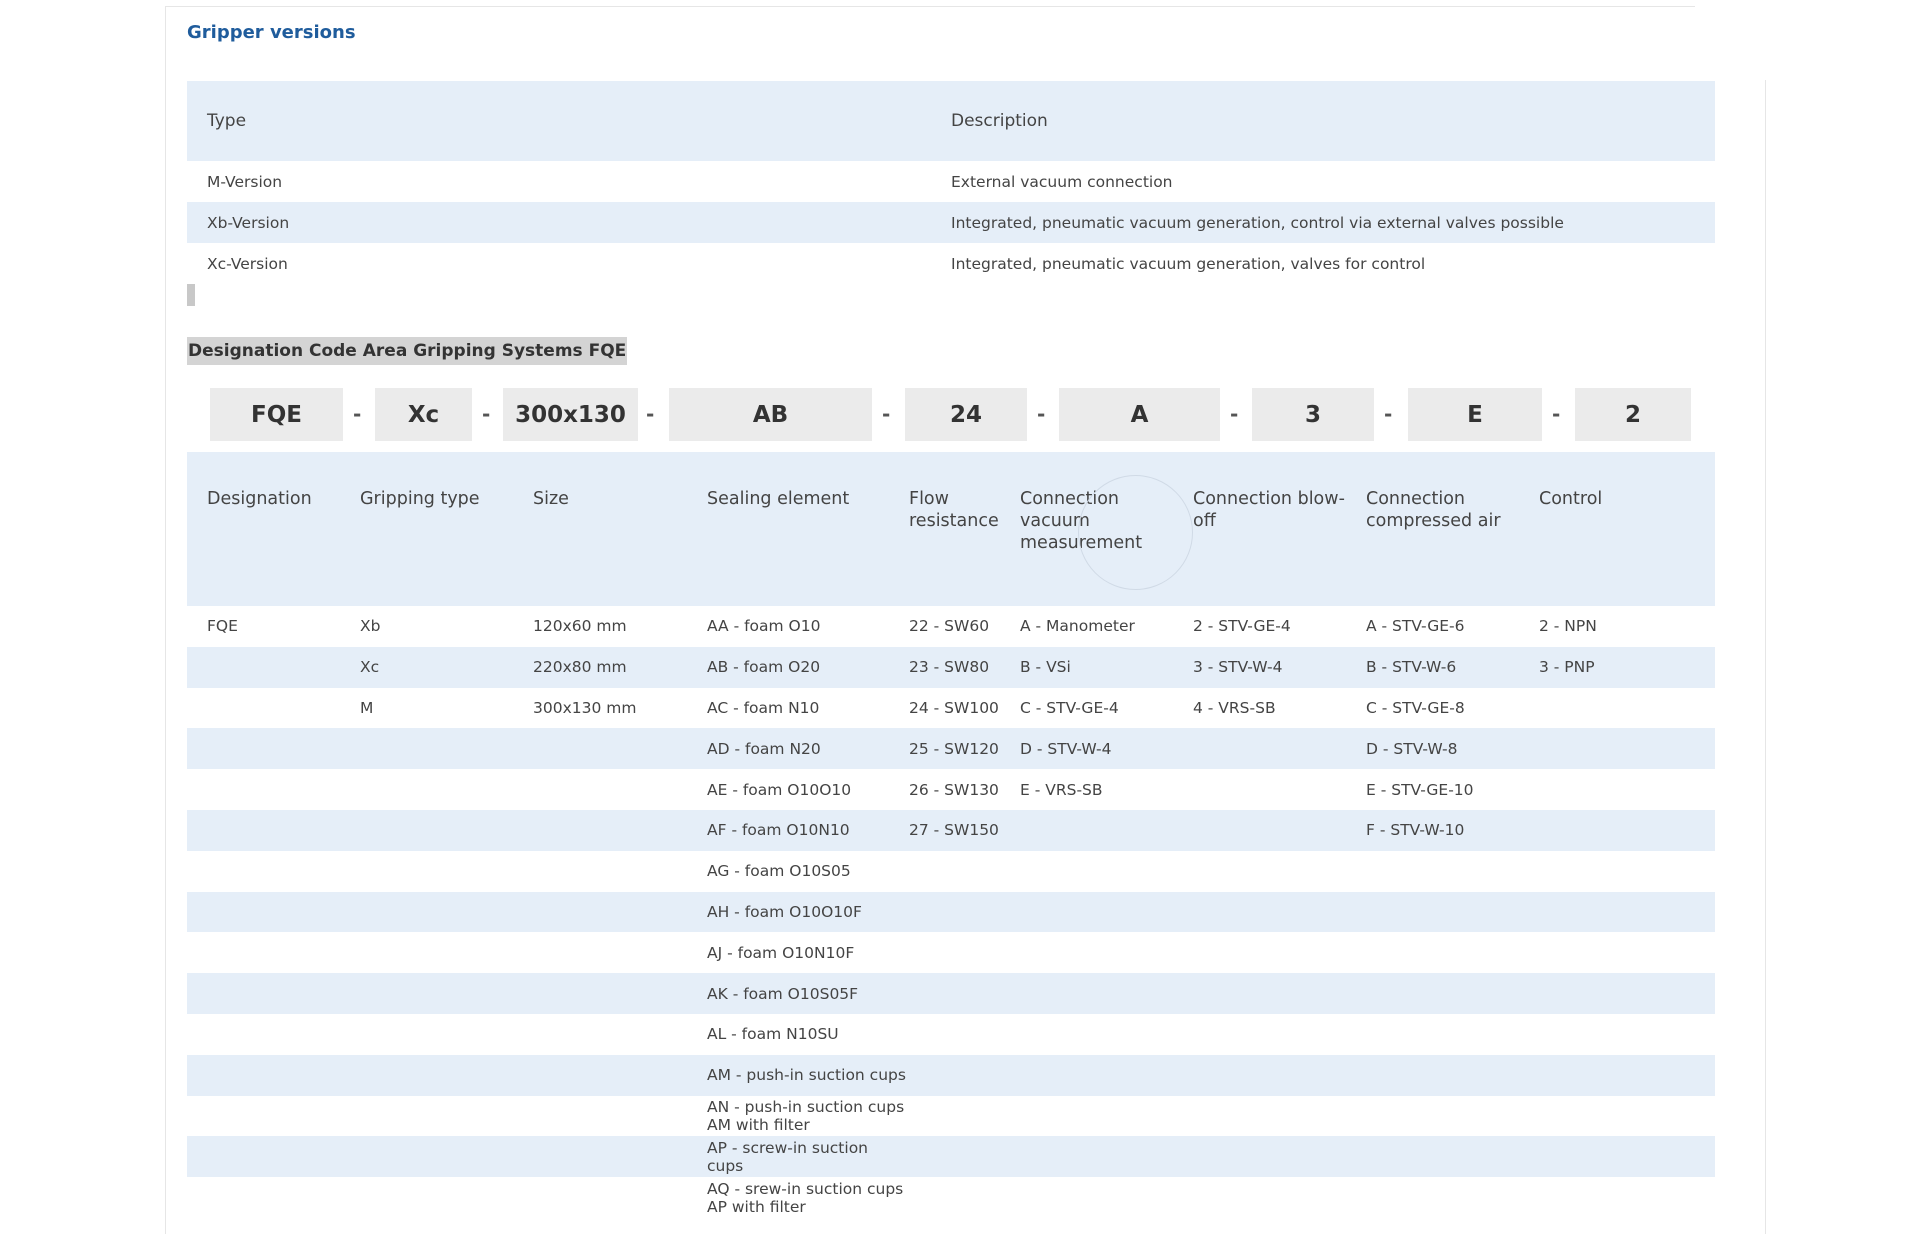  I want to click on code-part-gripping-type: Xc, so click(423, 414).